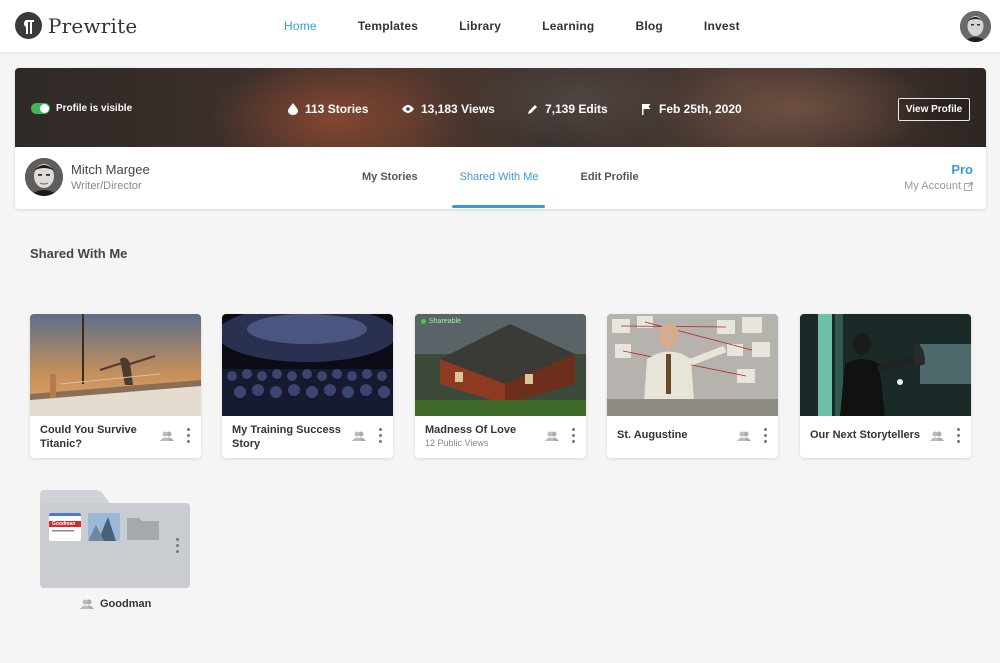 The width and height of the screenshot is (1000, 663). I want to click on story-title: My Training Success Story, so click(286, 437).